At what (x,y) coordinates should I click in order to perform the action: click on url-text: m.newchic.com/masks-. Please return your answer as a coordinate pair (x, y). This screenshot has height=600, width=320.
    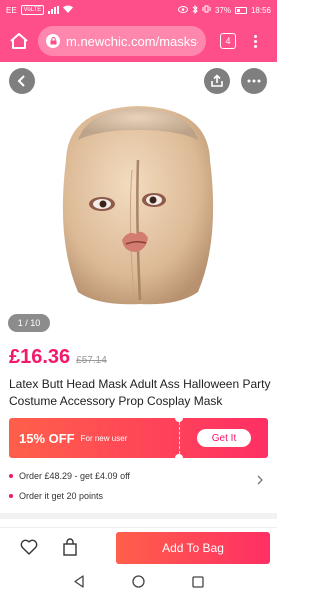
    Looking at the image, I should click on (132, 41).